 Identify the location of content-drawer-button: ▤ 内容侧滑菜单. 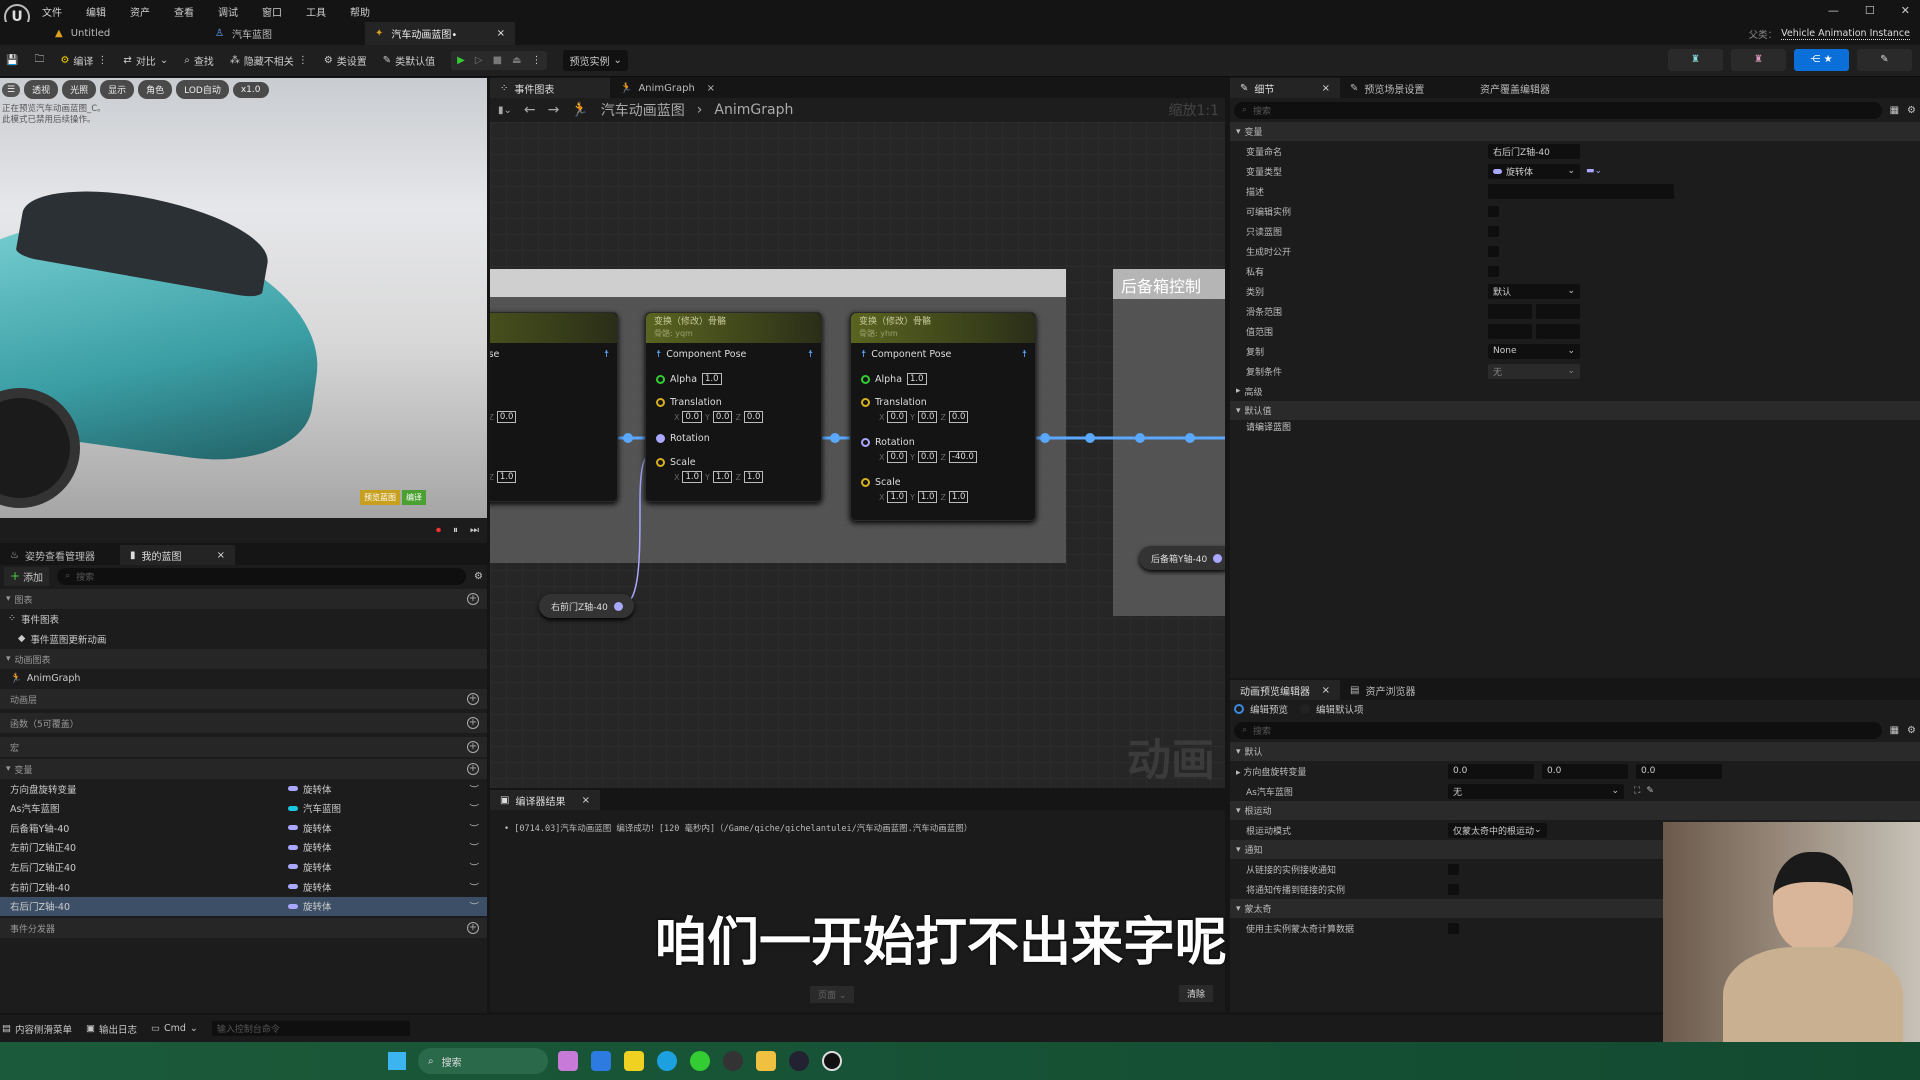
(37, 1029).